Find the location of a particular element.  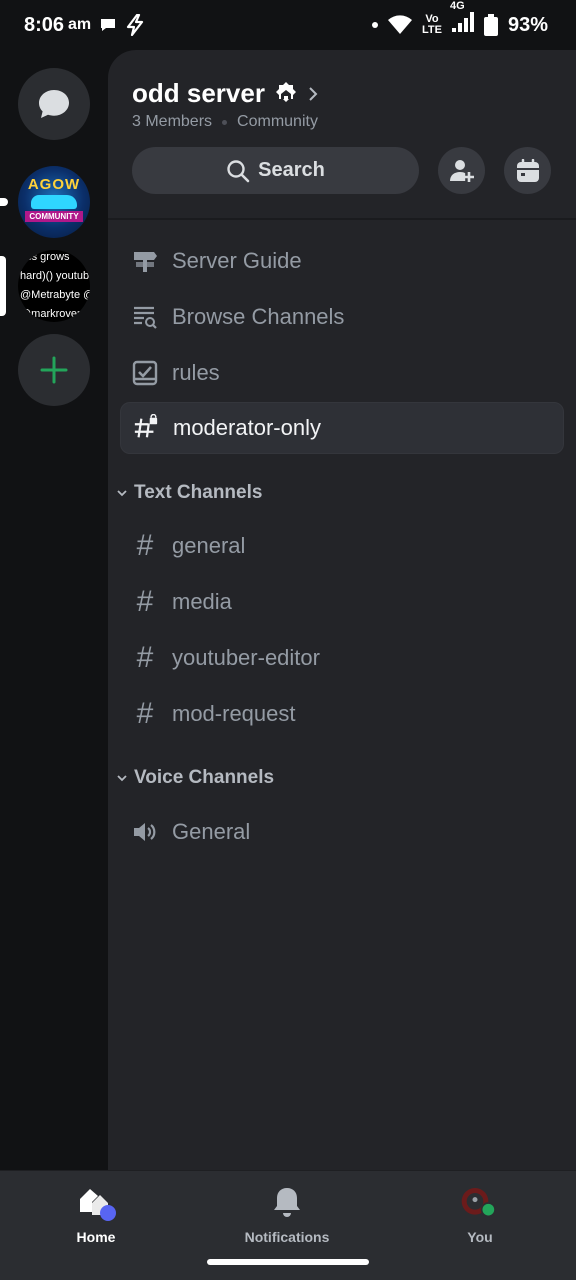

channel-general: # general is located at coordinates (342, 546).